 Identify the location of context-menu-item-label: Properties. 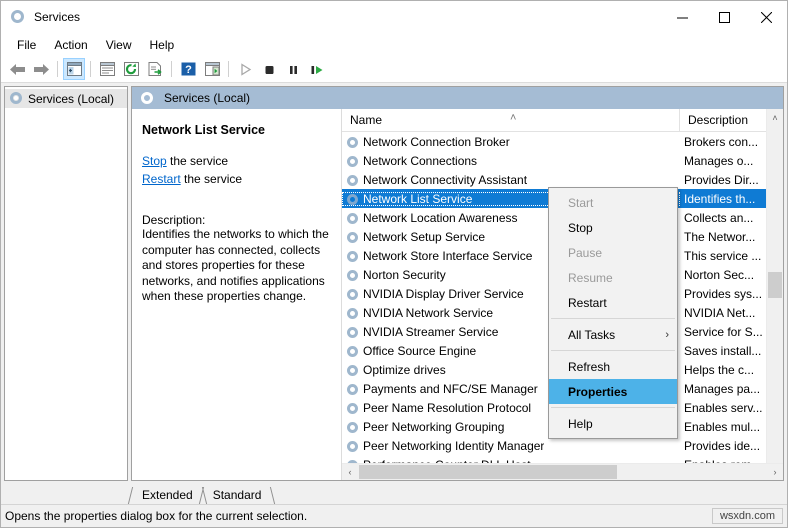
(598, 391).